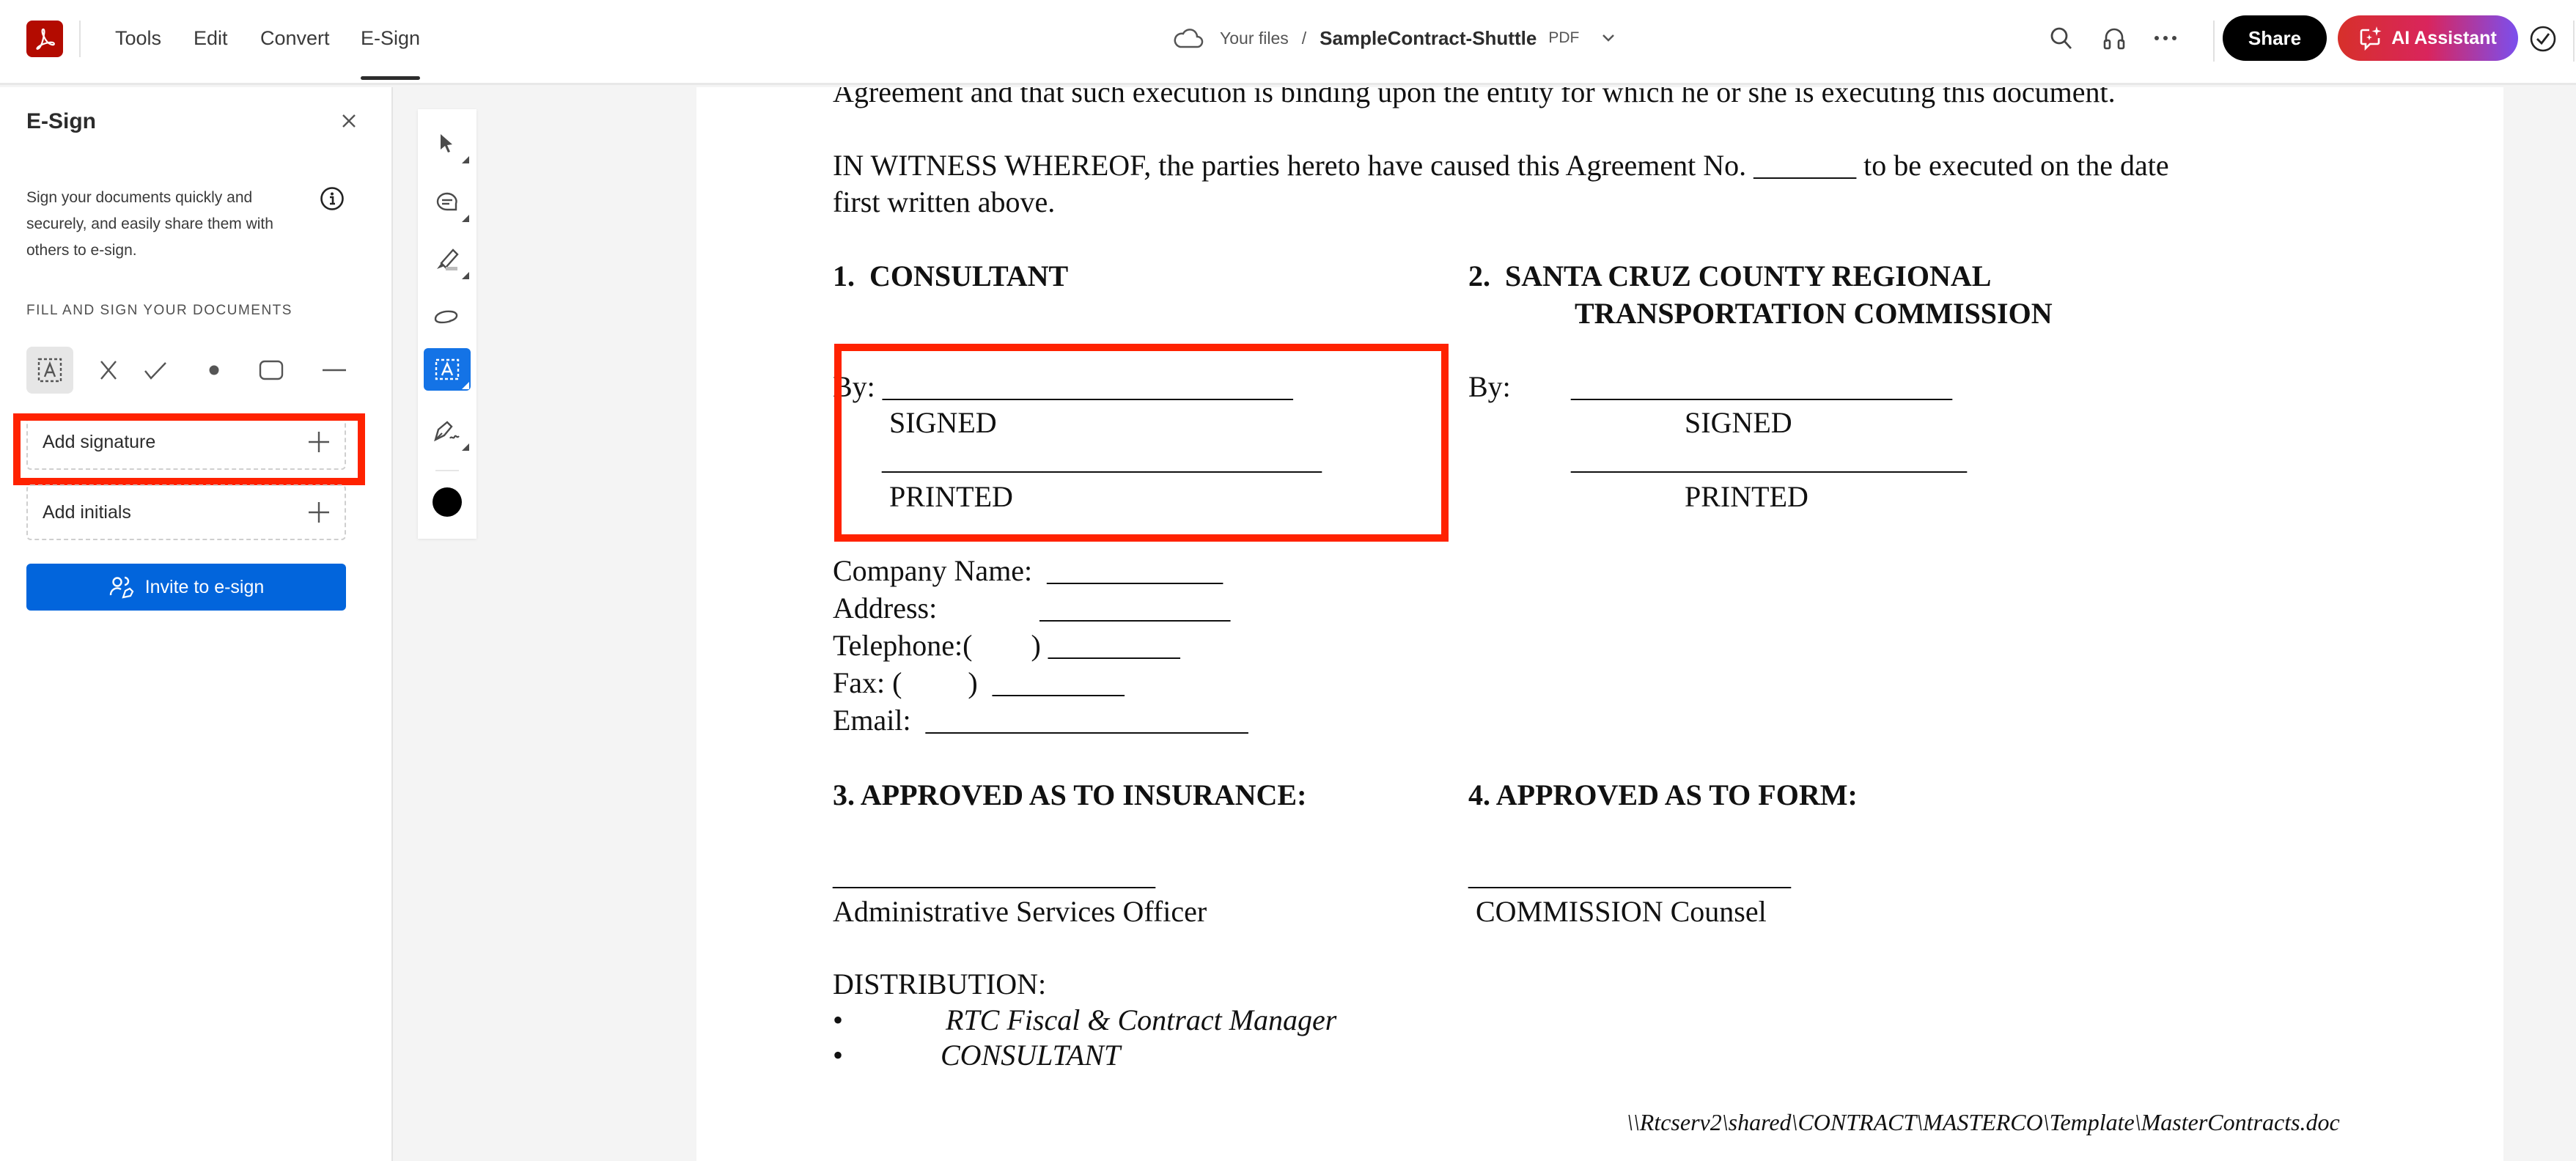 The image size is (2576, 1161). Describe the element at coordinates (204, 586) in the screenshot. I see `invite-label: Invite to e-sign` at that location.